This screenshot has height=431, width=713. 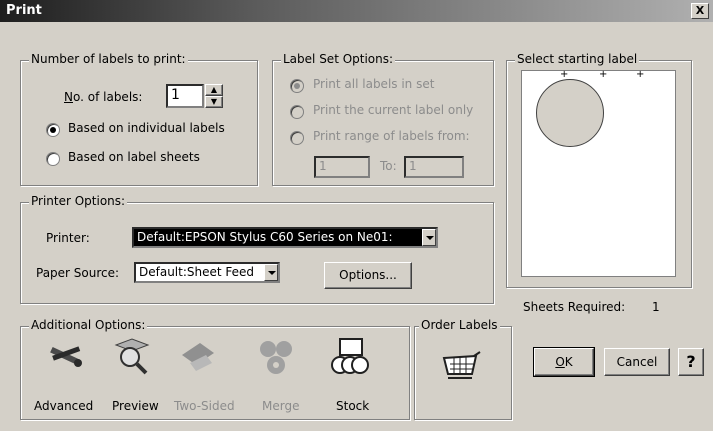 What do you see at coordinates (214, 102) in the screenshot?
I see `spinner-down-button: ▼` at bounding box center [214, 102].